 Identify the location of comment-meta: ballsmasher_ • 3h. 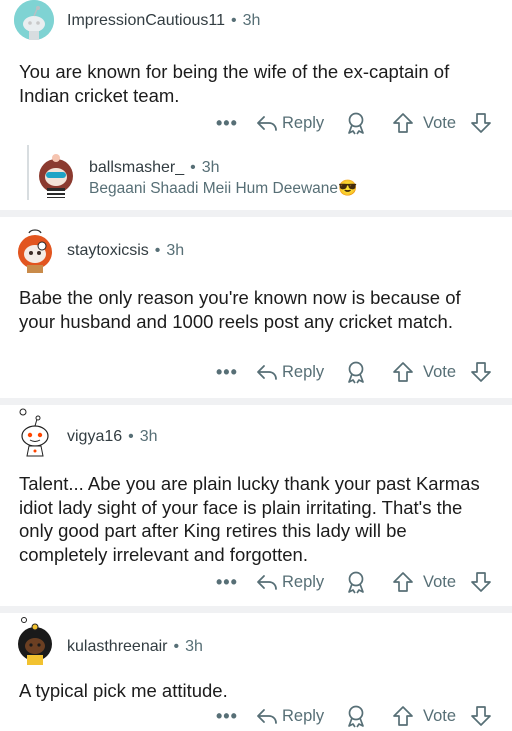
(154, 168).